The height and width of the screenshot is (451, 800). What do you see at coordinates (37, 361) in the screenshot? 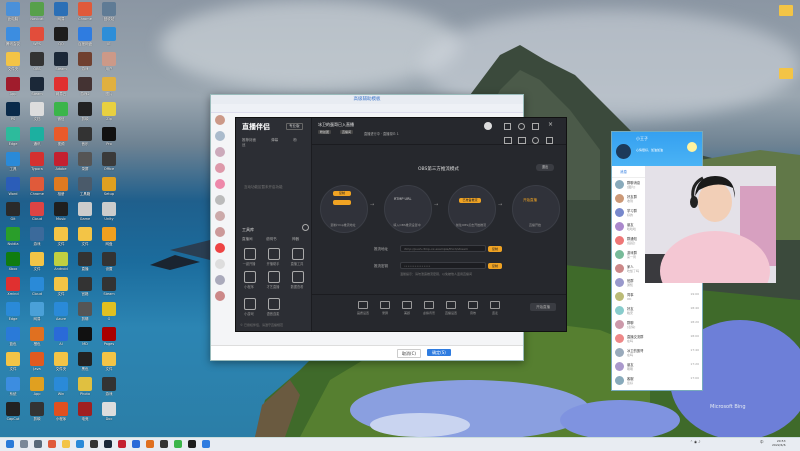
I see `desktop-shortcut: Java` at bounding box center [37, 361].